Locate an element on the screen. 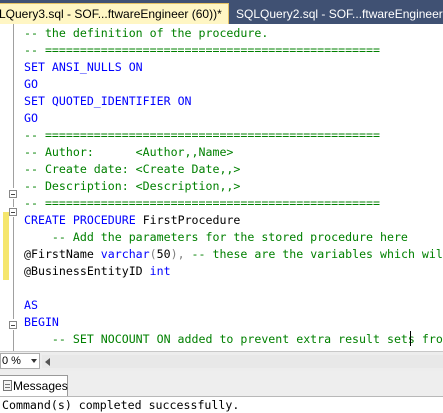 This screenshot has height=413, width=443. code-token: -- Author: <Author,,Name> is located at coordinates (129, 152).